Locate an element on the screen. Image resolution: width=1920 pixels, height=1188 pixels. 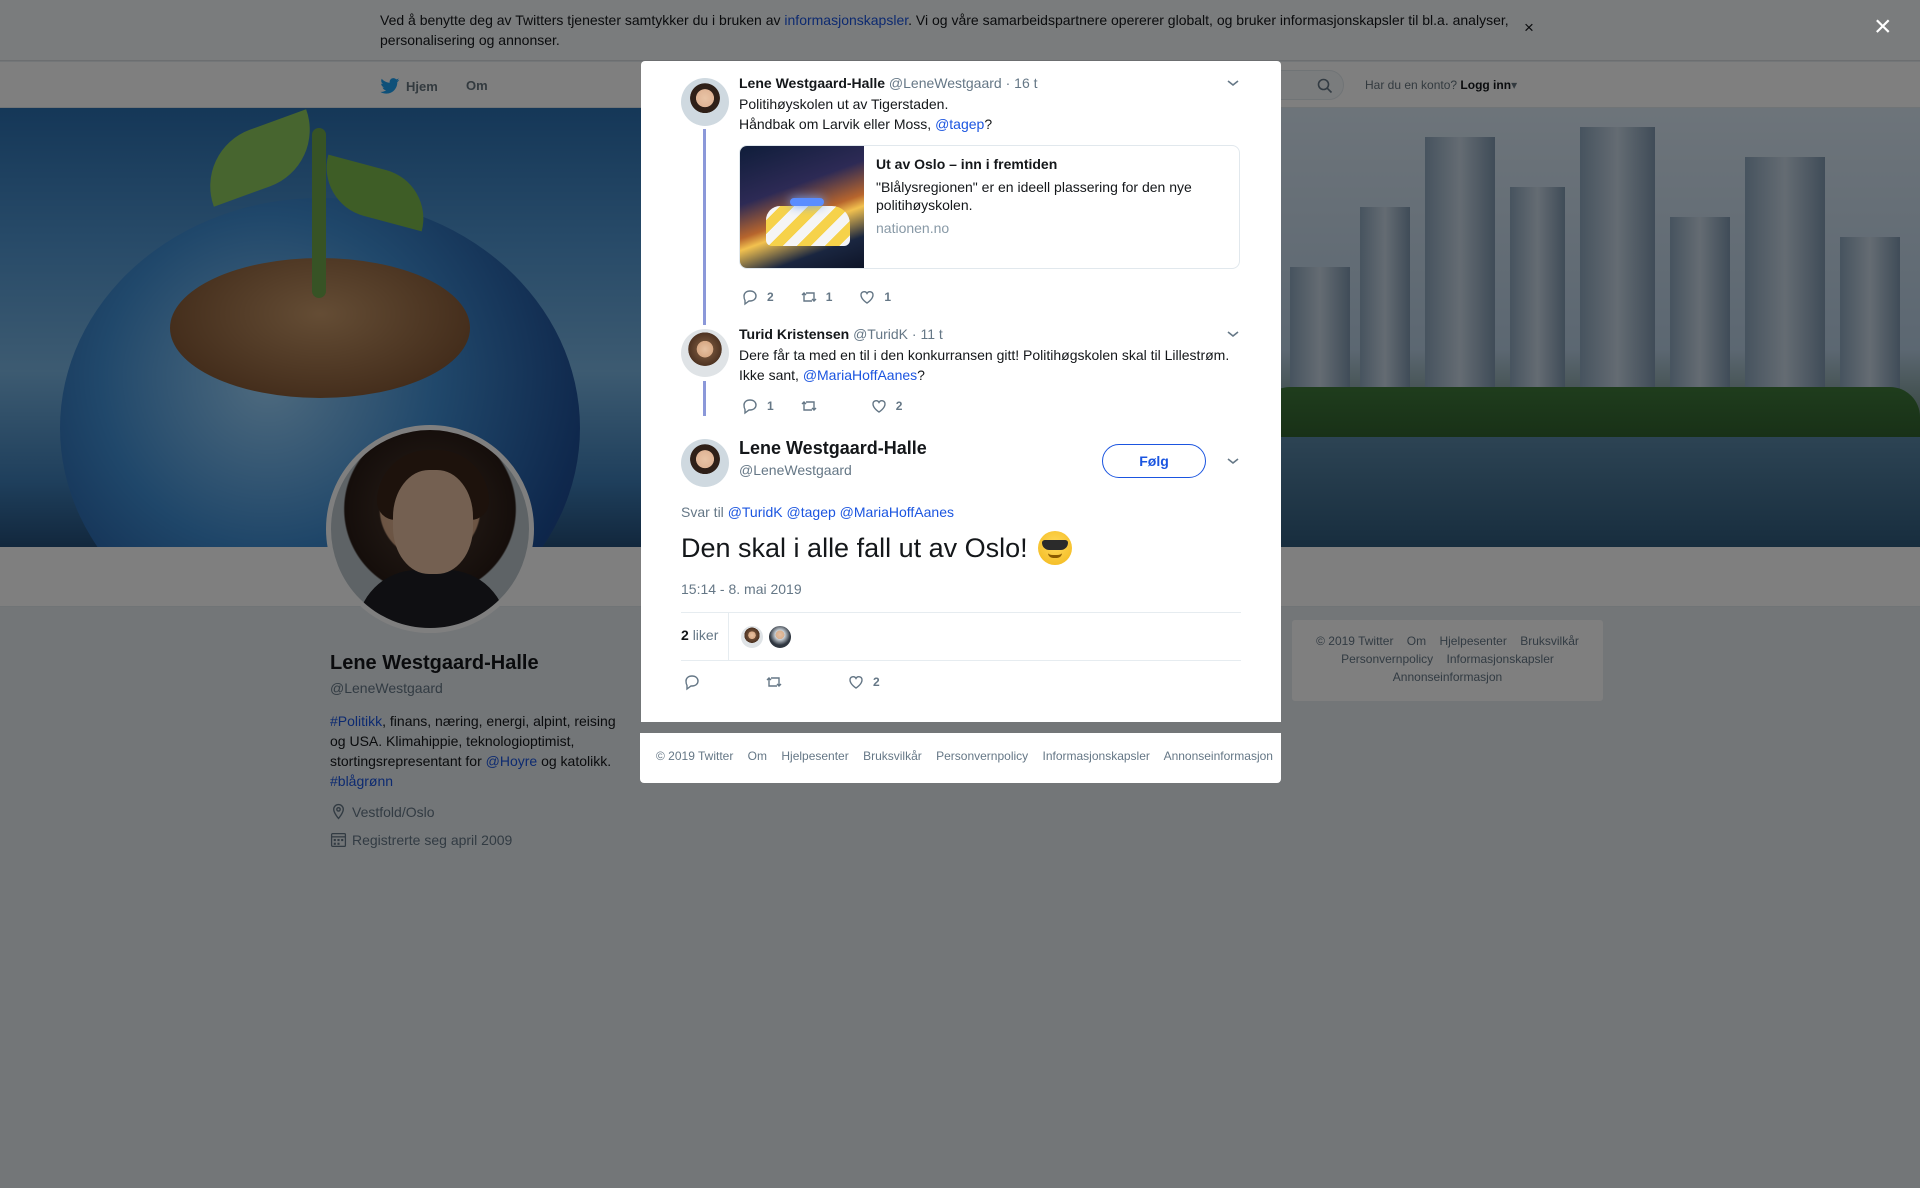
tweet-timestamp: 15:14 - 8. mai 2019 is located at coordinates (741, 589).